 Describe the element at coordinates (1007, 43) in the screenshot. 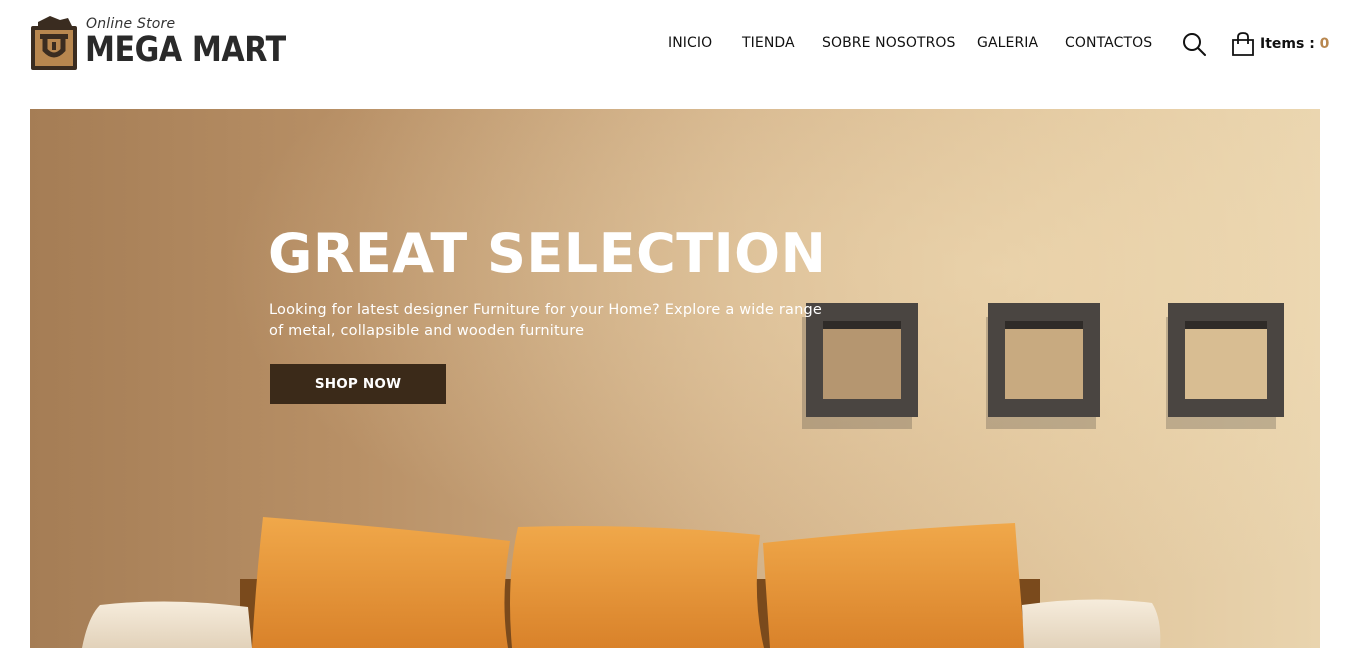

I see `nav-item-galeria: GALERIA` at that location.